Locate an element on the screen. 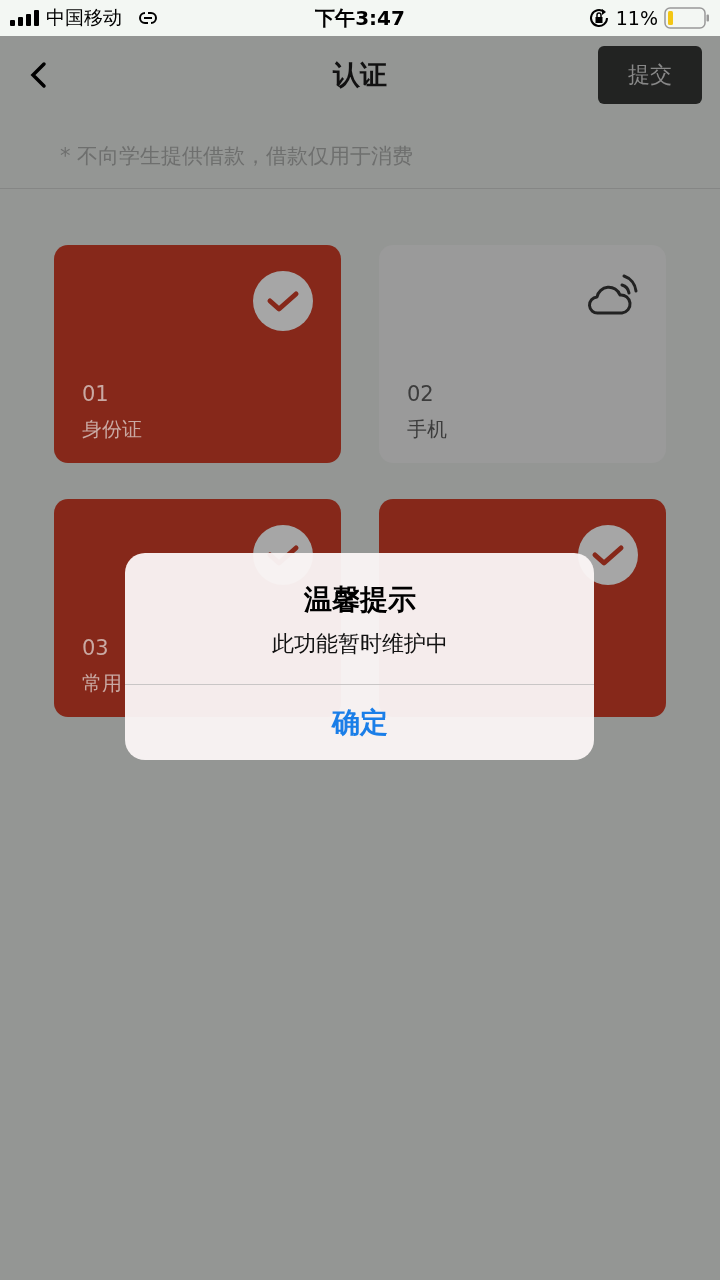  confirm-button: 确定 is located at coordinates (359, 722).